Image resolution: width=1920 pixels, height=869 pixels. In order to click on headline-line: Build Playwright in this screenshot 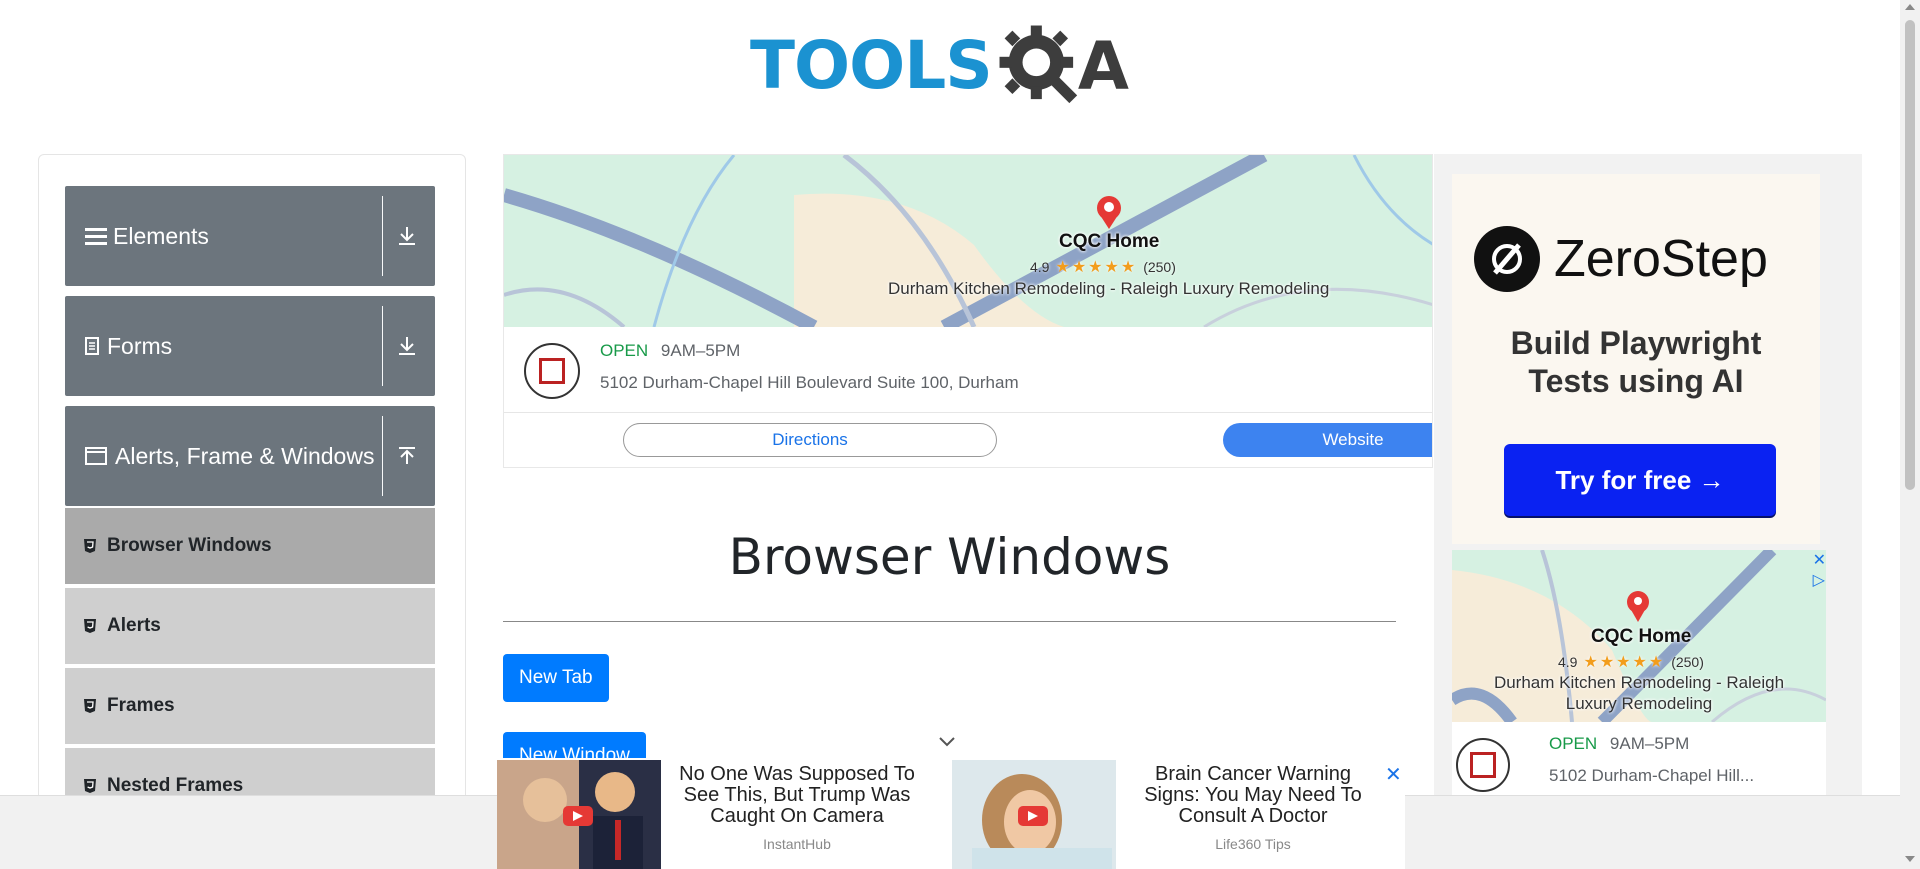, I will do `click(1636, 343)`.